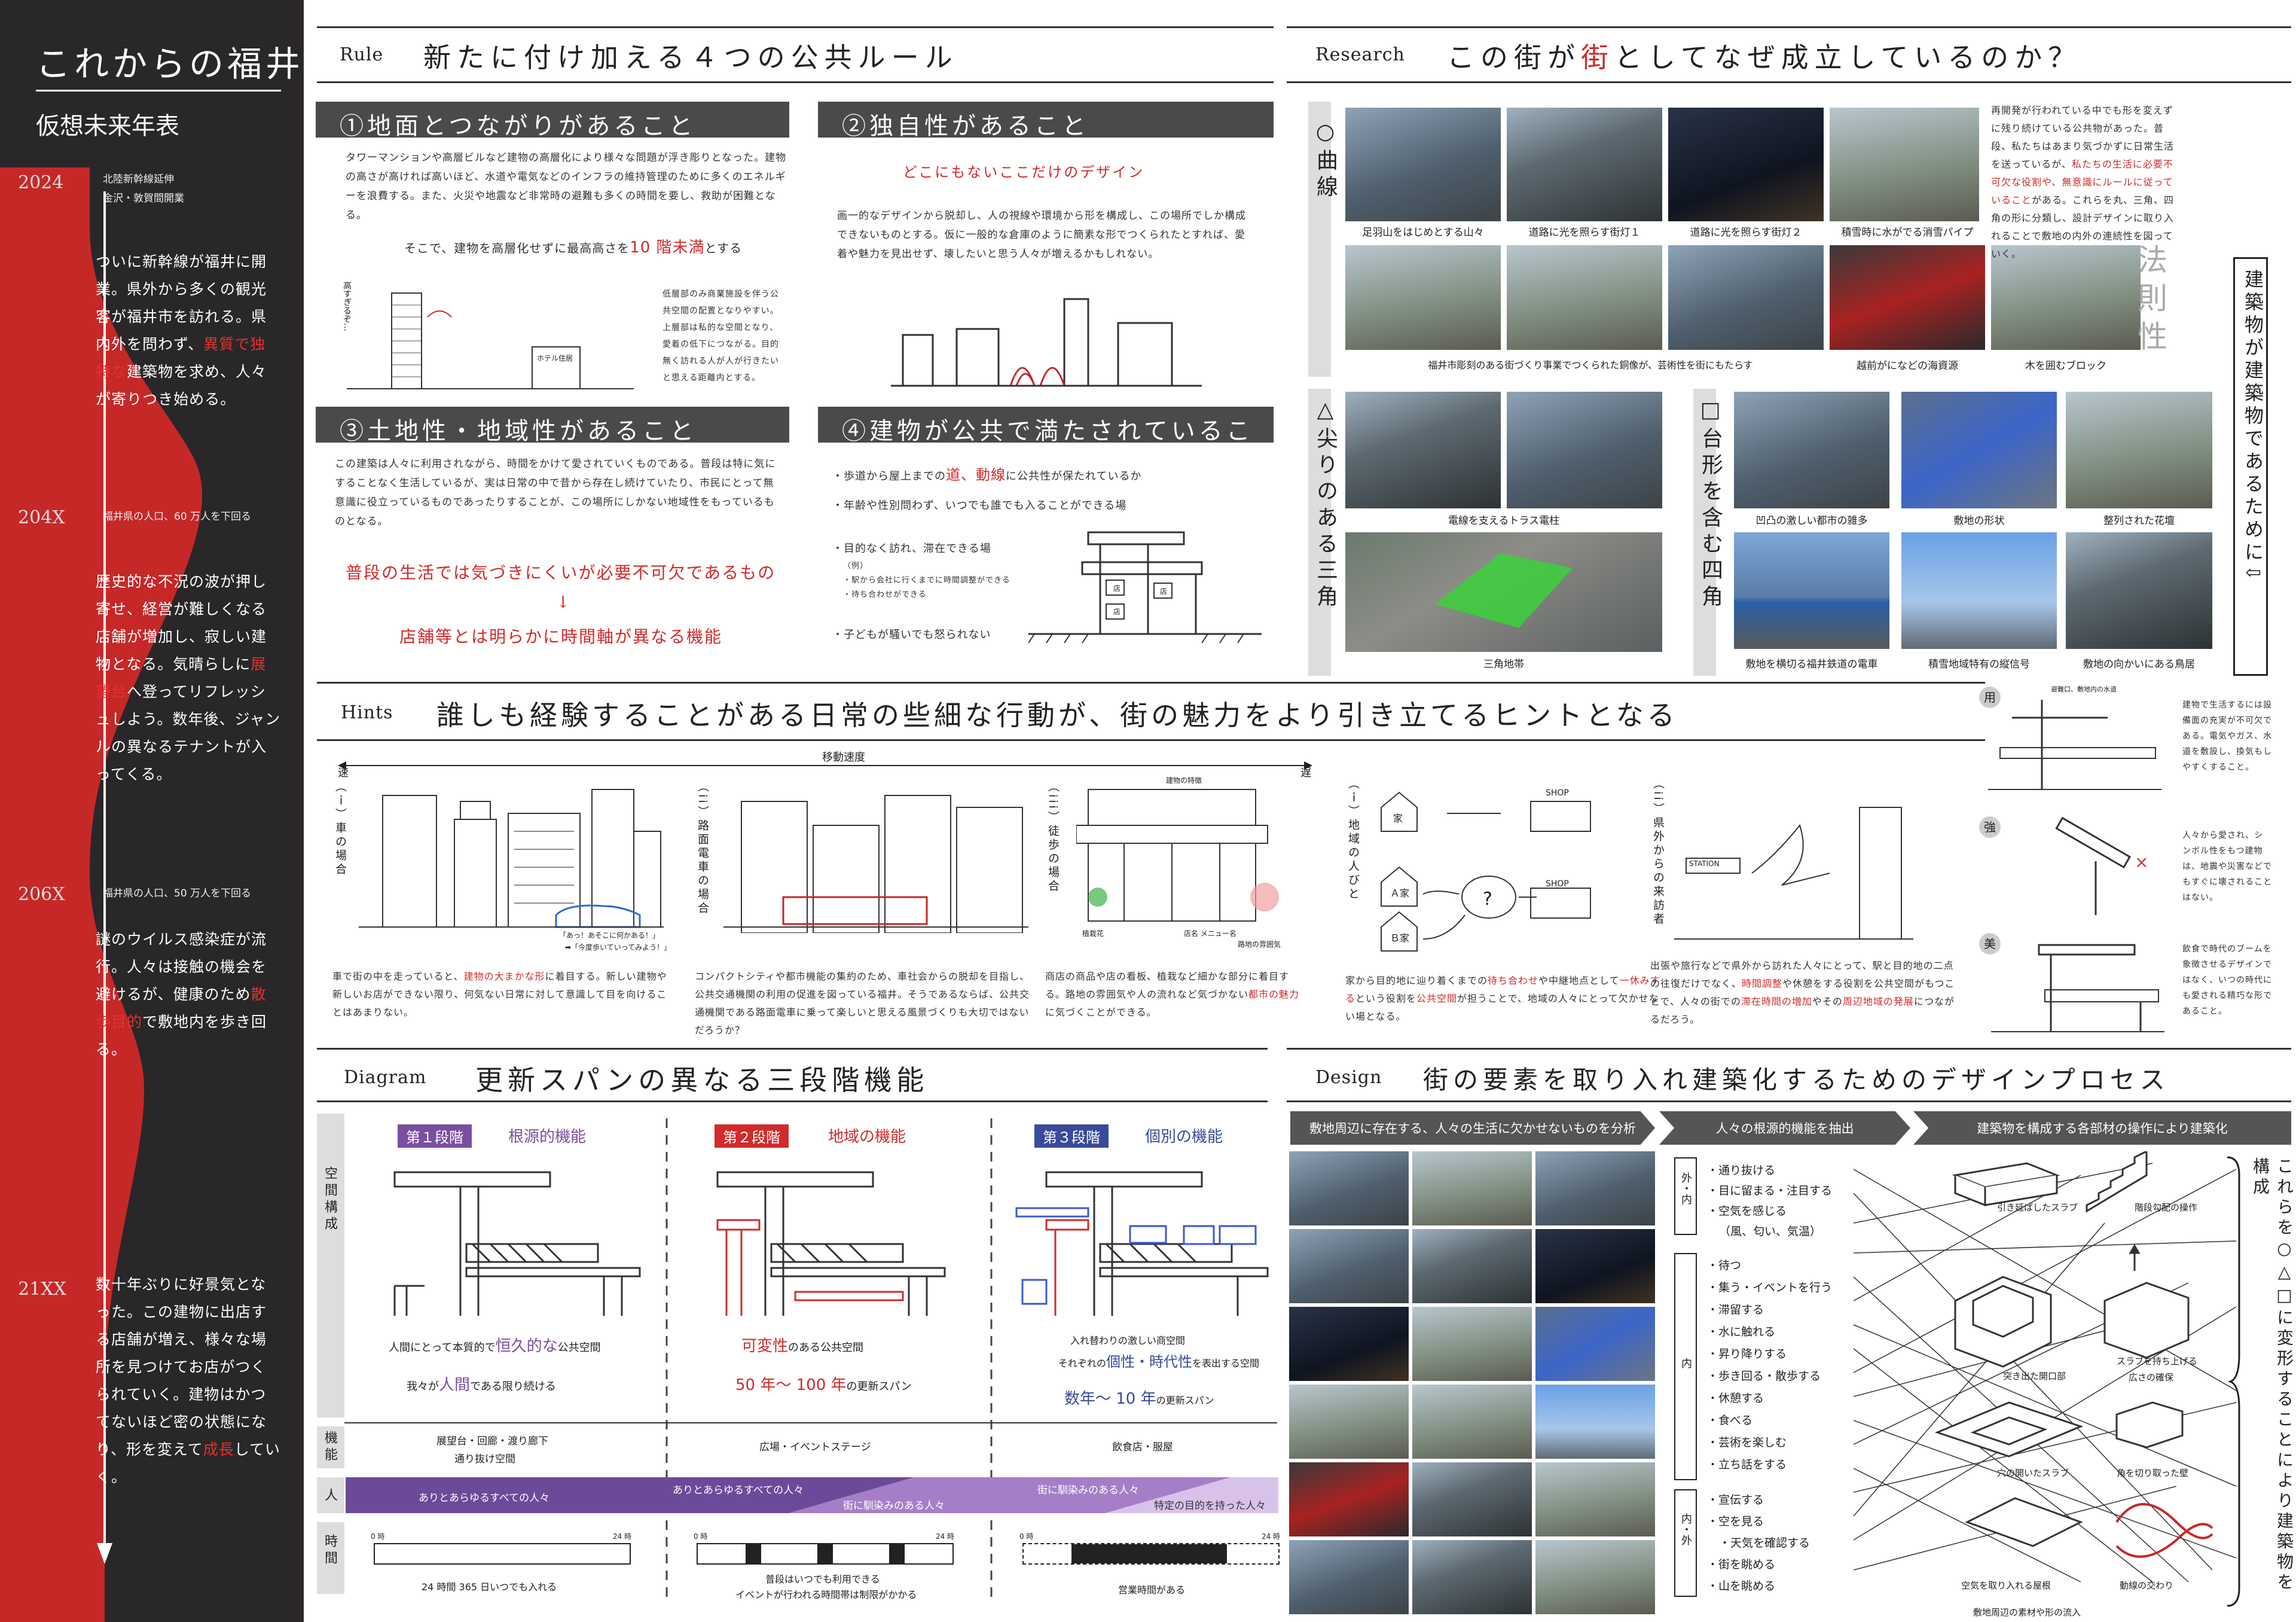 The image size is (2296, 1622). I want to click on photo-city-clutter, so click(1811, 450).